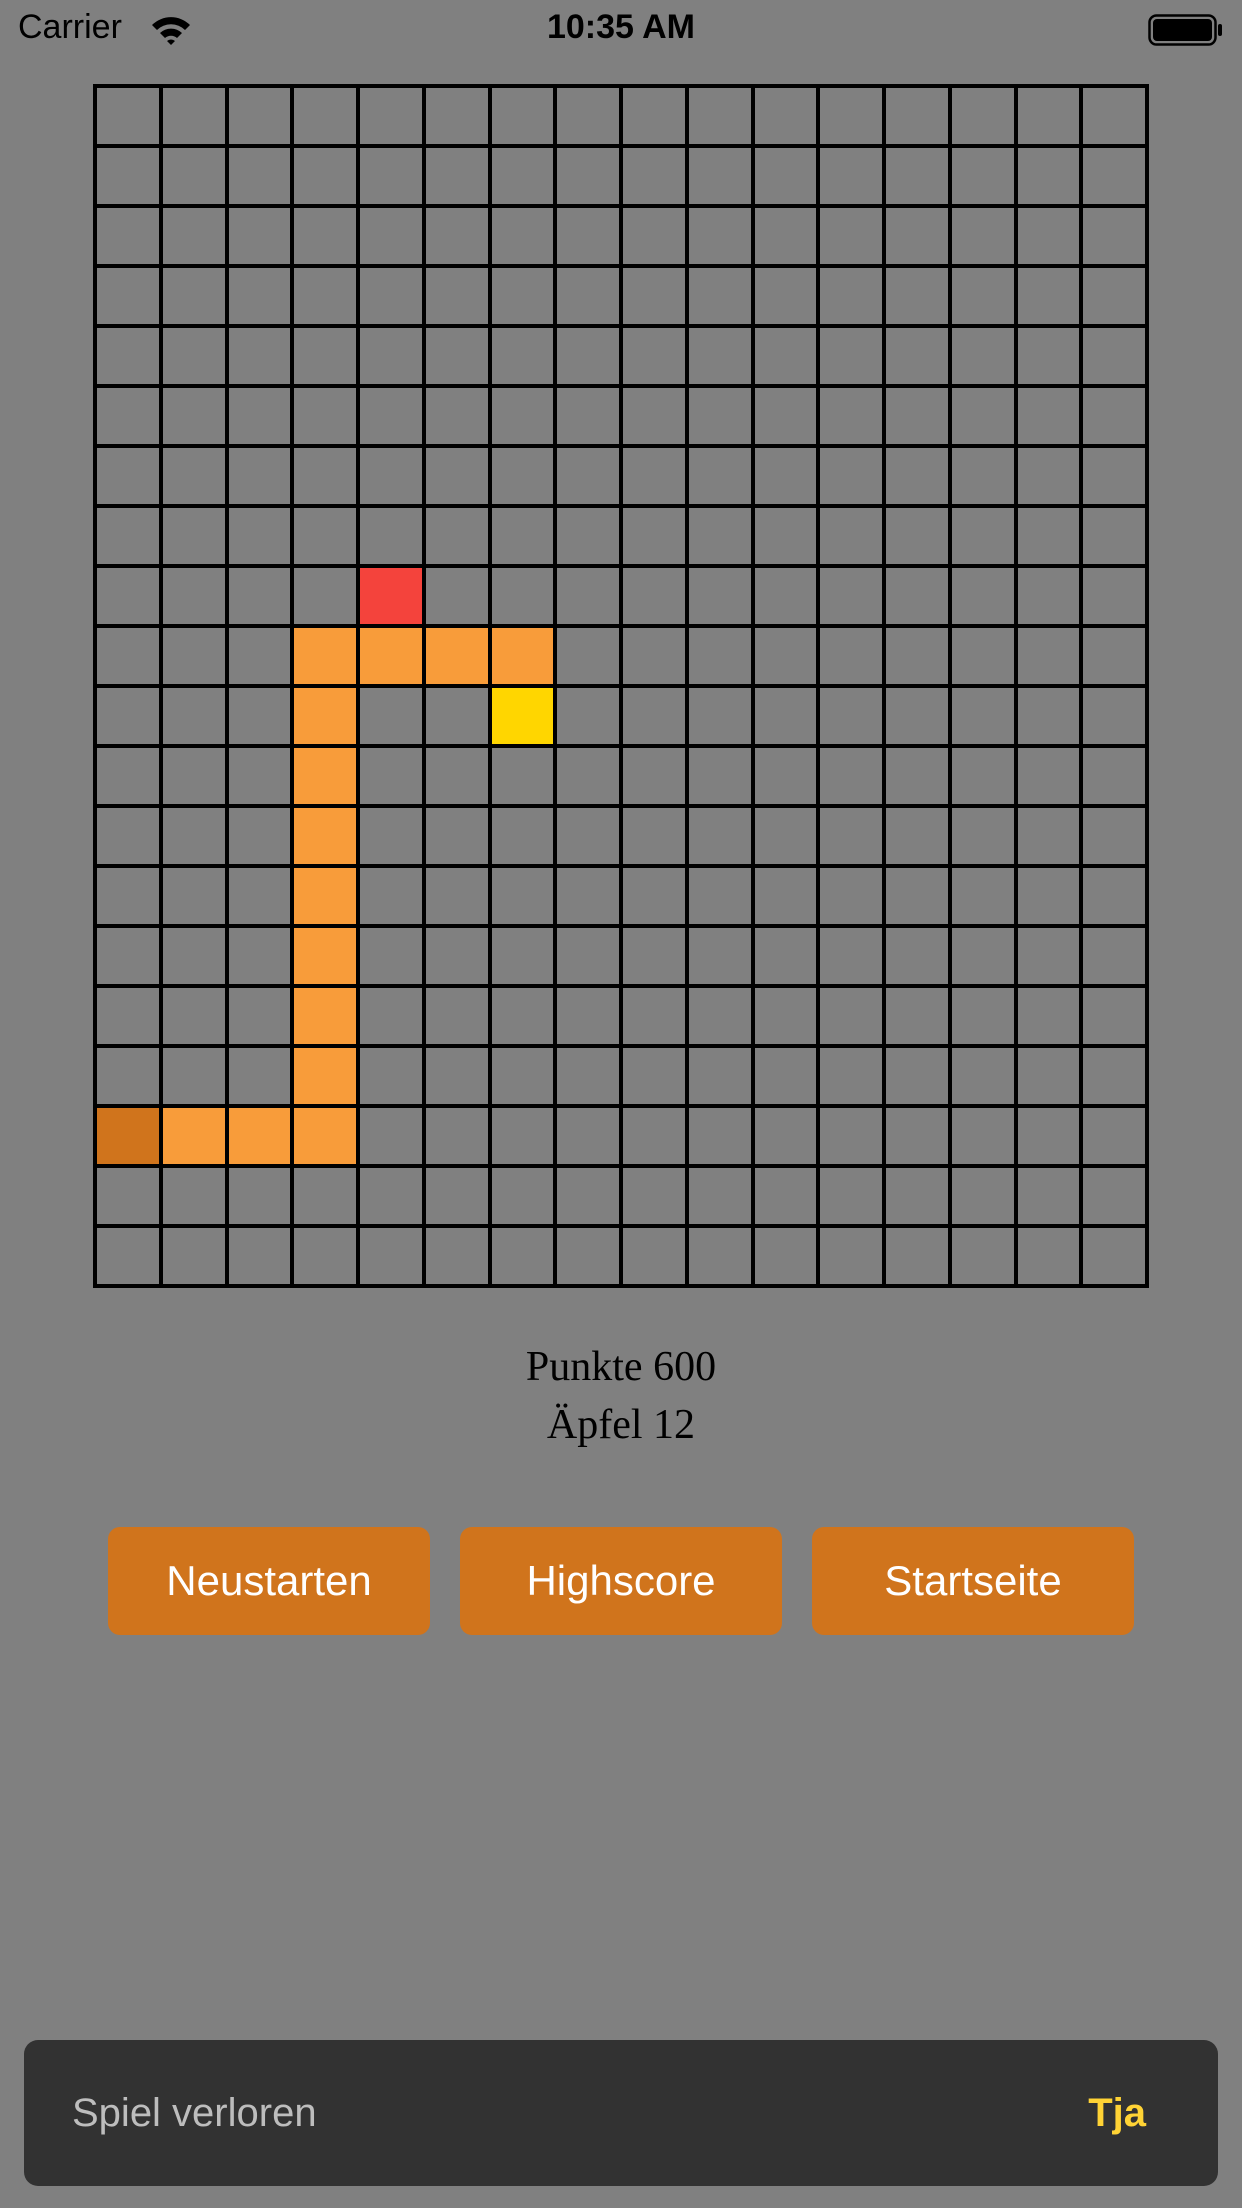  I want to click on home-button: Startseite, so click(973, 1581).